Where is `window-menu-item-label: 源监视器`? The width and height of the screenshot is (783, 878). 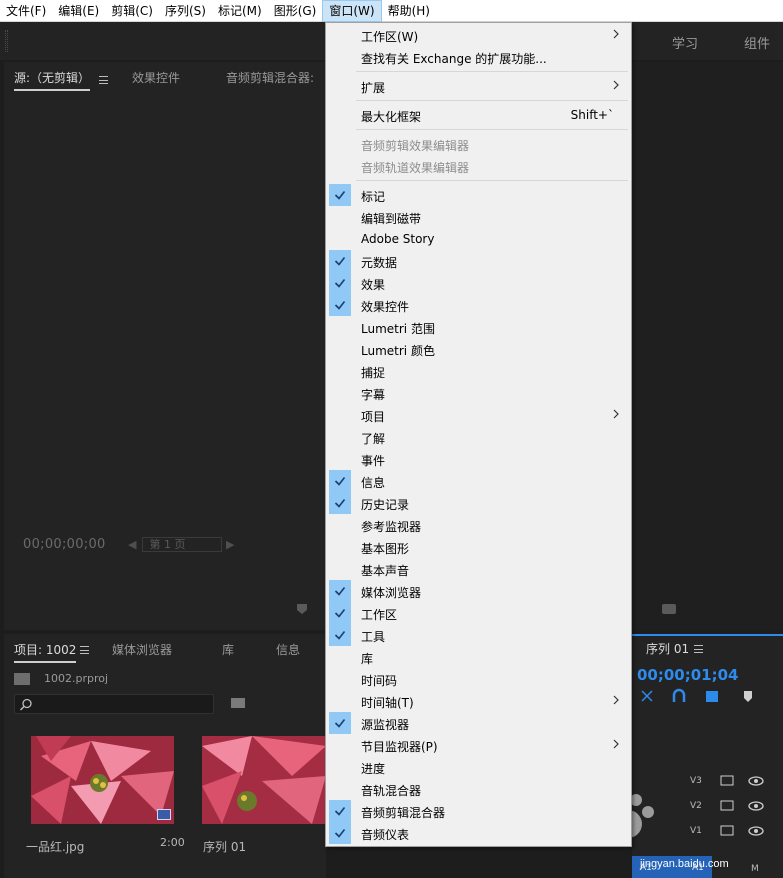
window-menu-item-label: 源监视器 is located at coordinates (385, 725).